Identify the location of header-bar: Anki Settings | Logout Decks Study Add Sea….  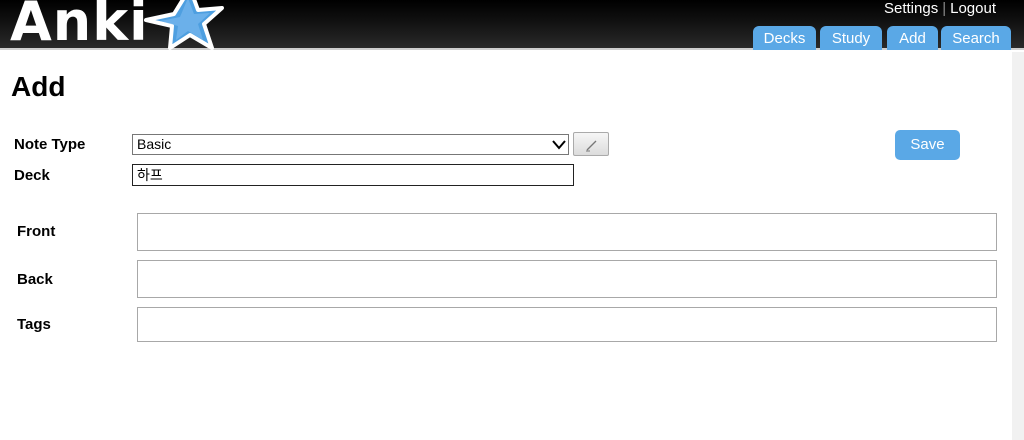
(512, 26).